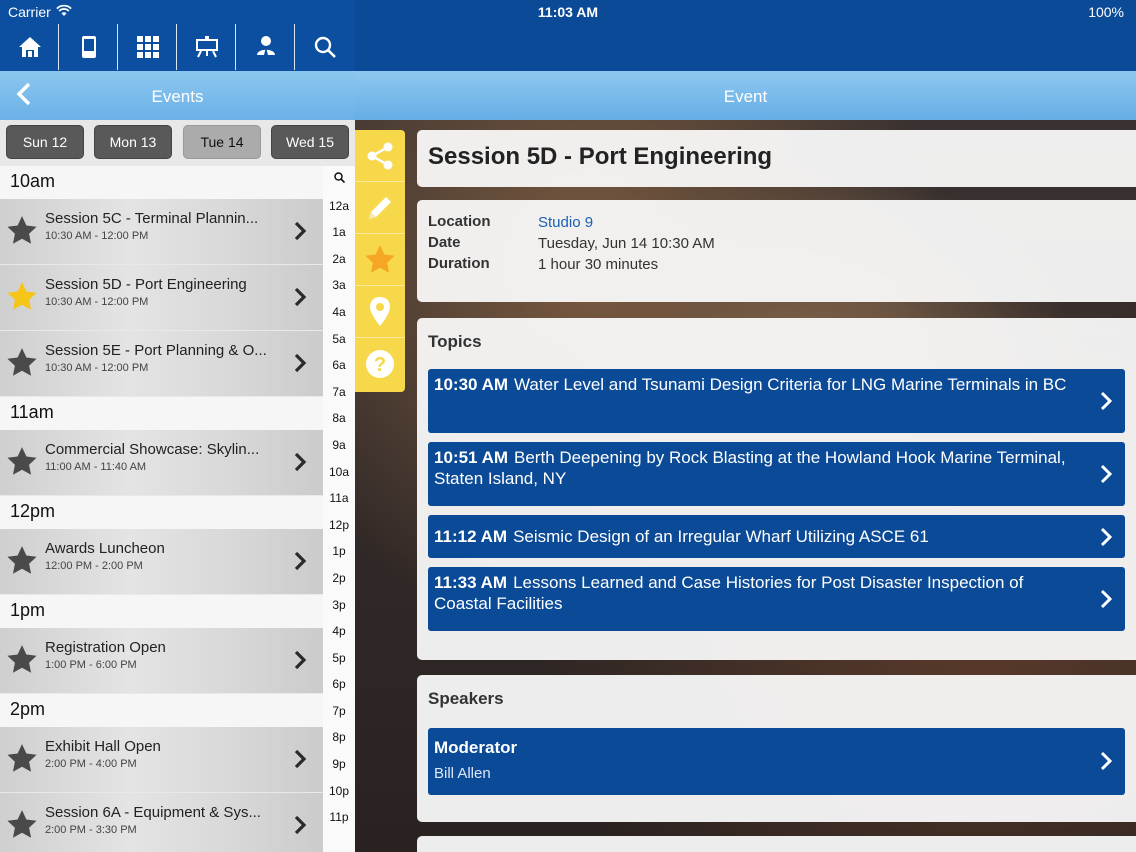 The image size is (1136, 852). Describe the element at coordinates (776, 844) in the screenshot. I see `next-section-card` at that location.